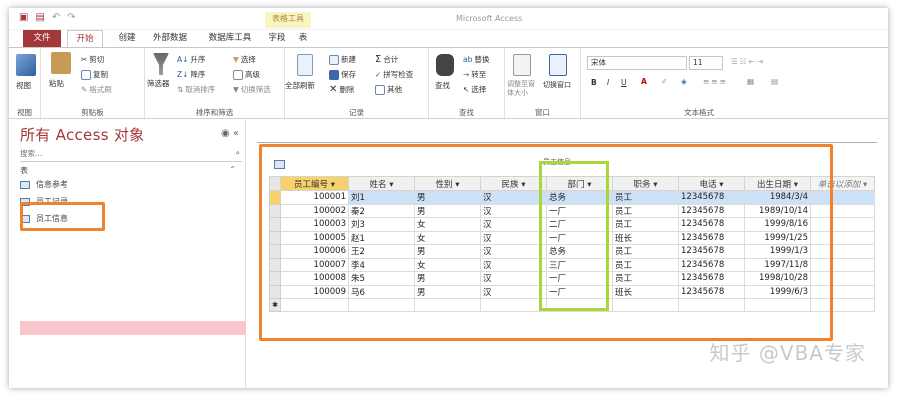  I want to click on tab-external-data: 外部数据, so click(170, 38).